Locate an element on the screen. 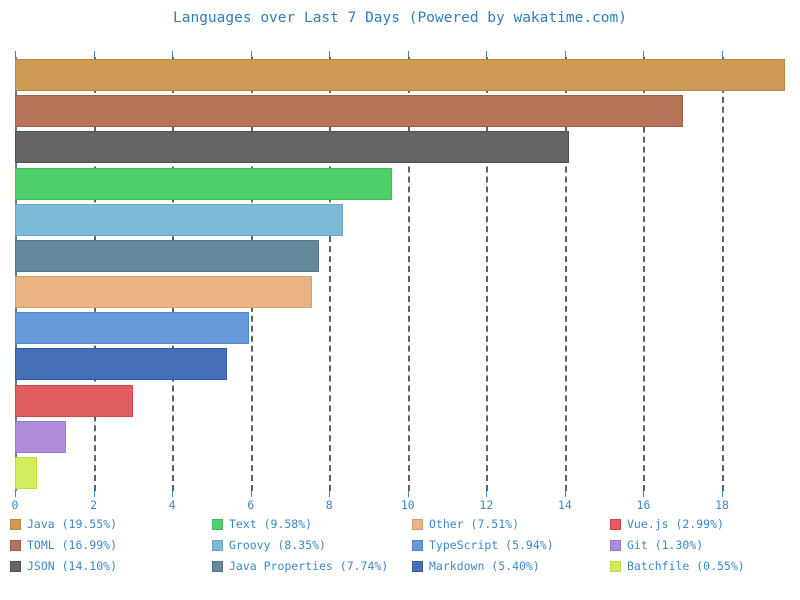 The image size is (800, 600). x-tick-label-2: 2 is located at coordinates (94, 505).